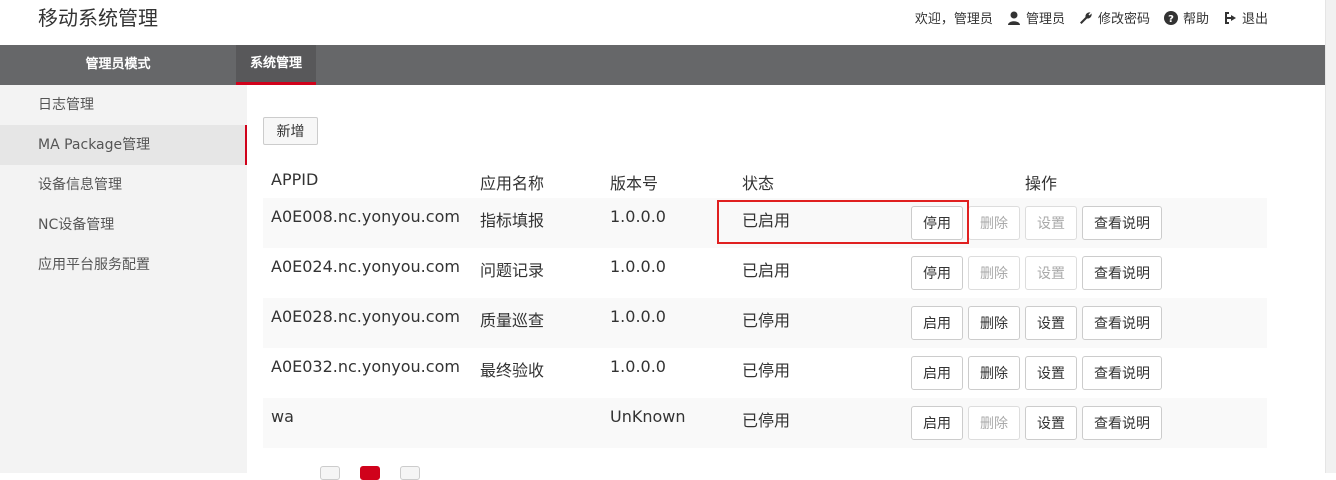 The image size is (1336, 480). What do you see at coordinates (648, 416) in the screenshot?
I see `cell-version: UnKnown` at bounding box center [648, 416].